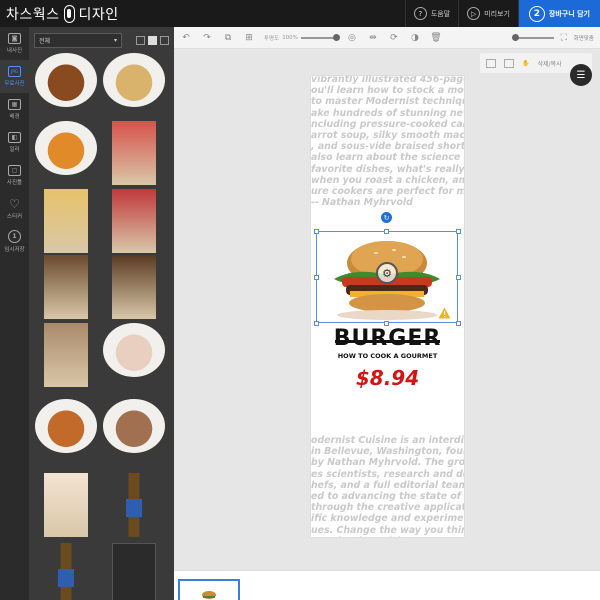 The image size is (600, 600). Describe the element at coordinates (497, 13) in the screenshot. I see `preview-label: 미리보기` at that location.